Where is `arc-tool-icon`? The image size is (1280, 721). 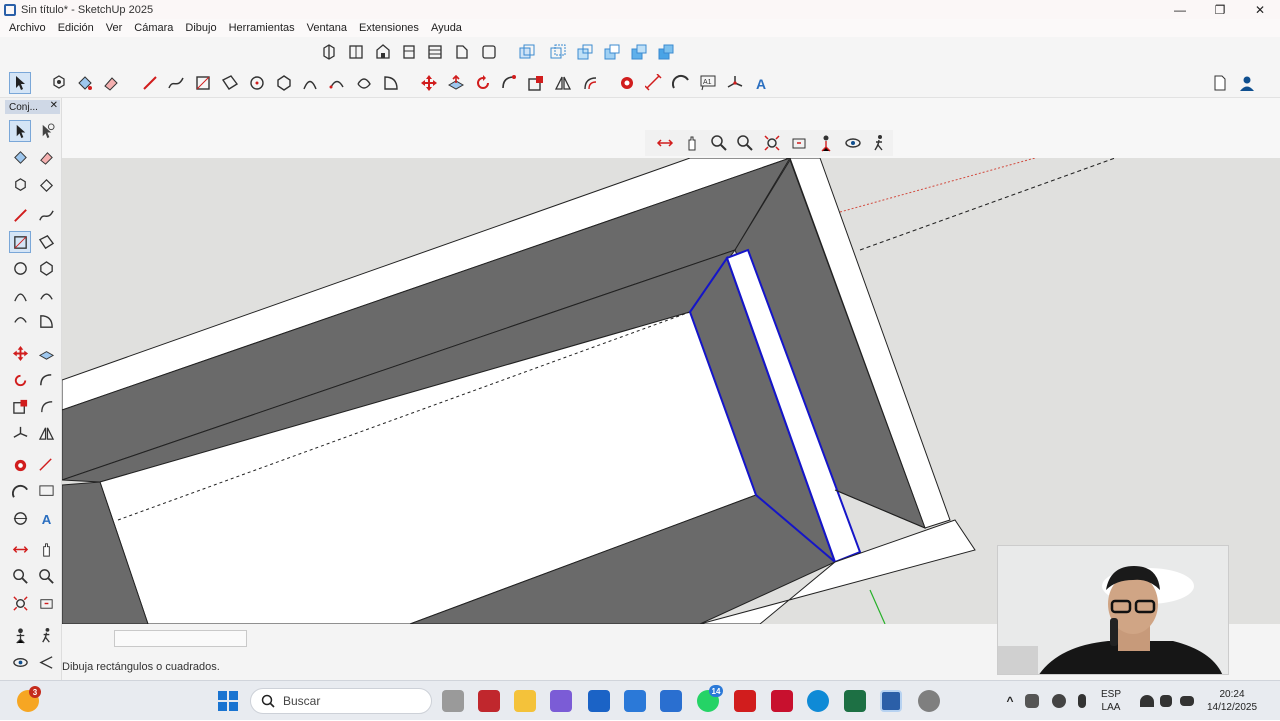 arc-tool-icon is located at coordinates (20, 295).